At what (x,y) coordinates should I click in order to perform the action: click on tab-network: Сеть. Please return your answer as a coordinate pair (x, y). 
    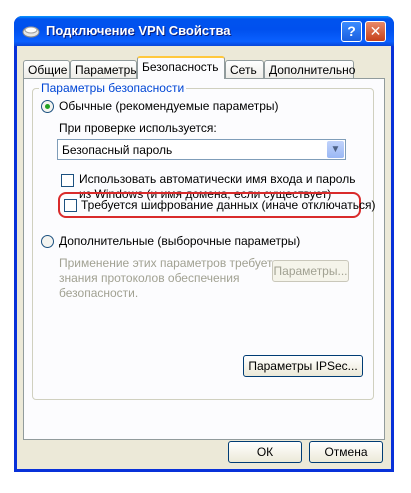
    Looking at the image, I should click on (244, 69).